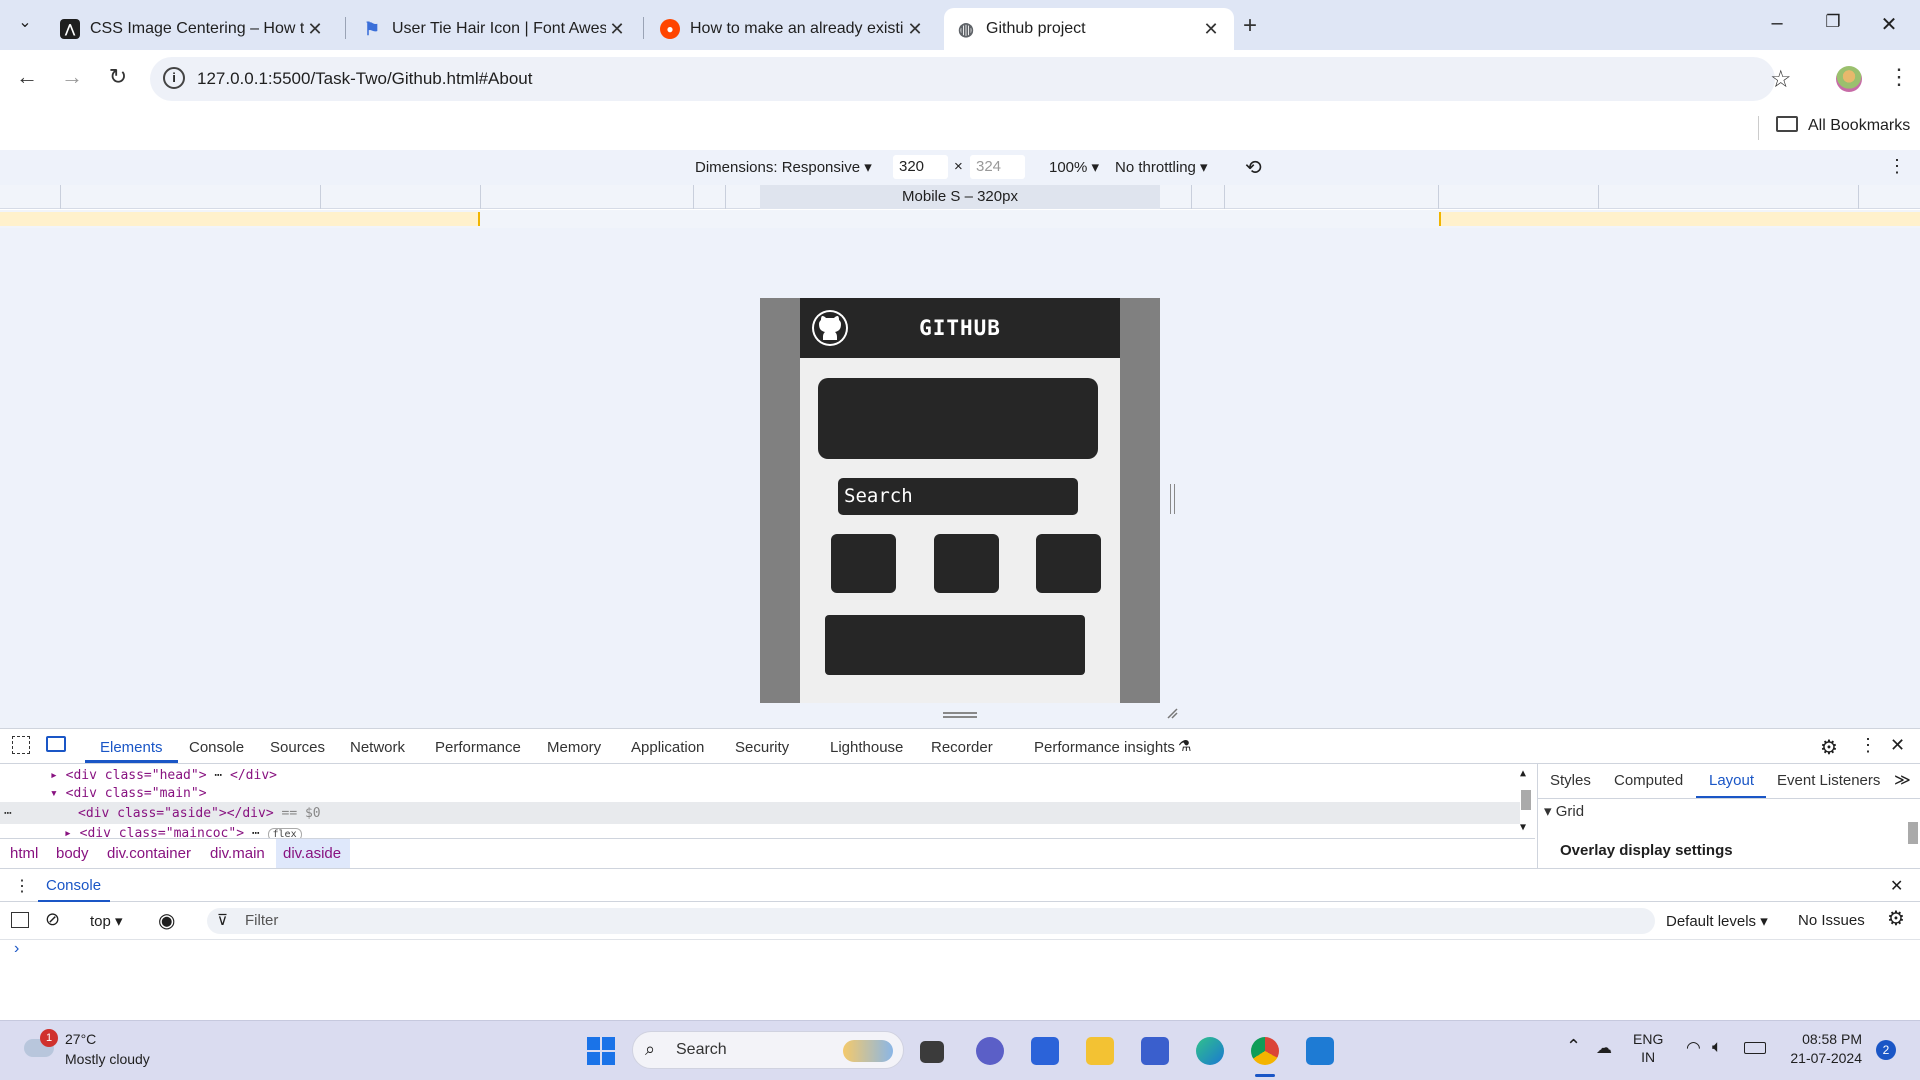 Image resolution: width=1920 pixels, height=1080 pixels. I want to click on crumb-body: body, so click(72, 853).